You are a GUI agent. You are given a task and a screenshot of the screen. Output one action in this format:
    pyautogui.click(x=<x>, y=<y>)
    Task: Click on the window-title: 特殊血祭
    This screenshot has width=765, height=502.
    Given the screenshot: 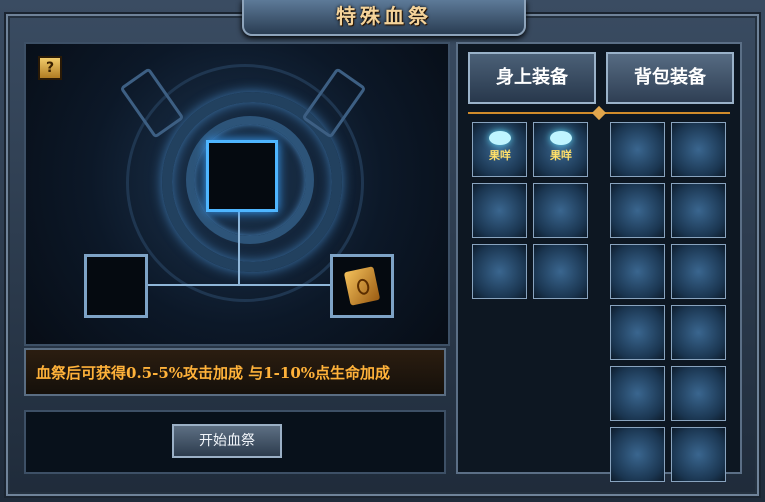 What is the action you would take?
    pyautogui.click(x=384, y=16)
    